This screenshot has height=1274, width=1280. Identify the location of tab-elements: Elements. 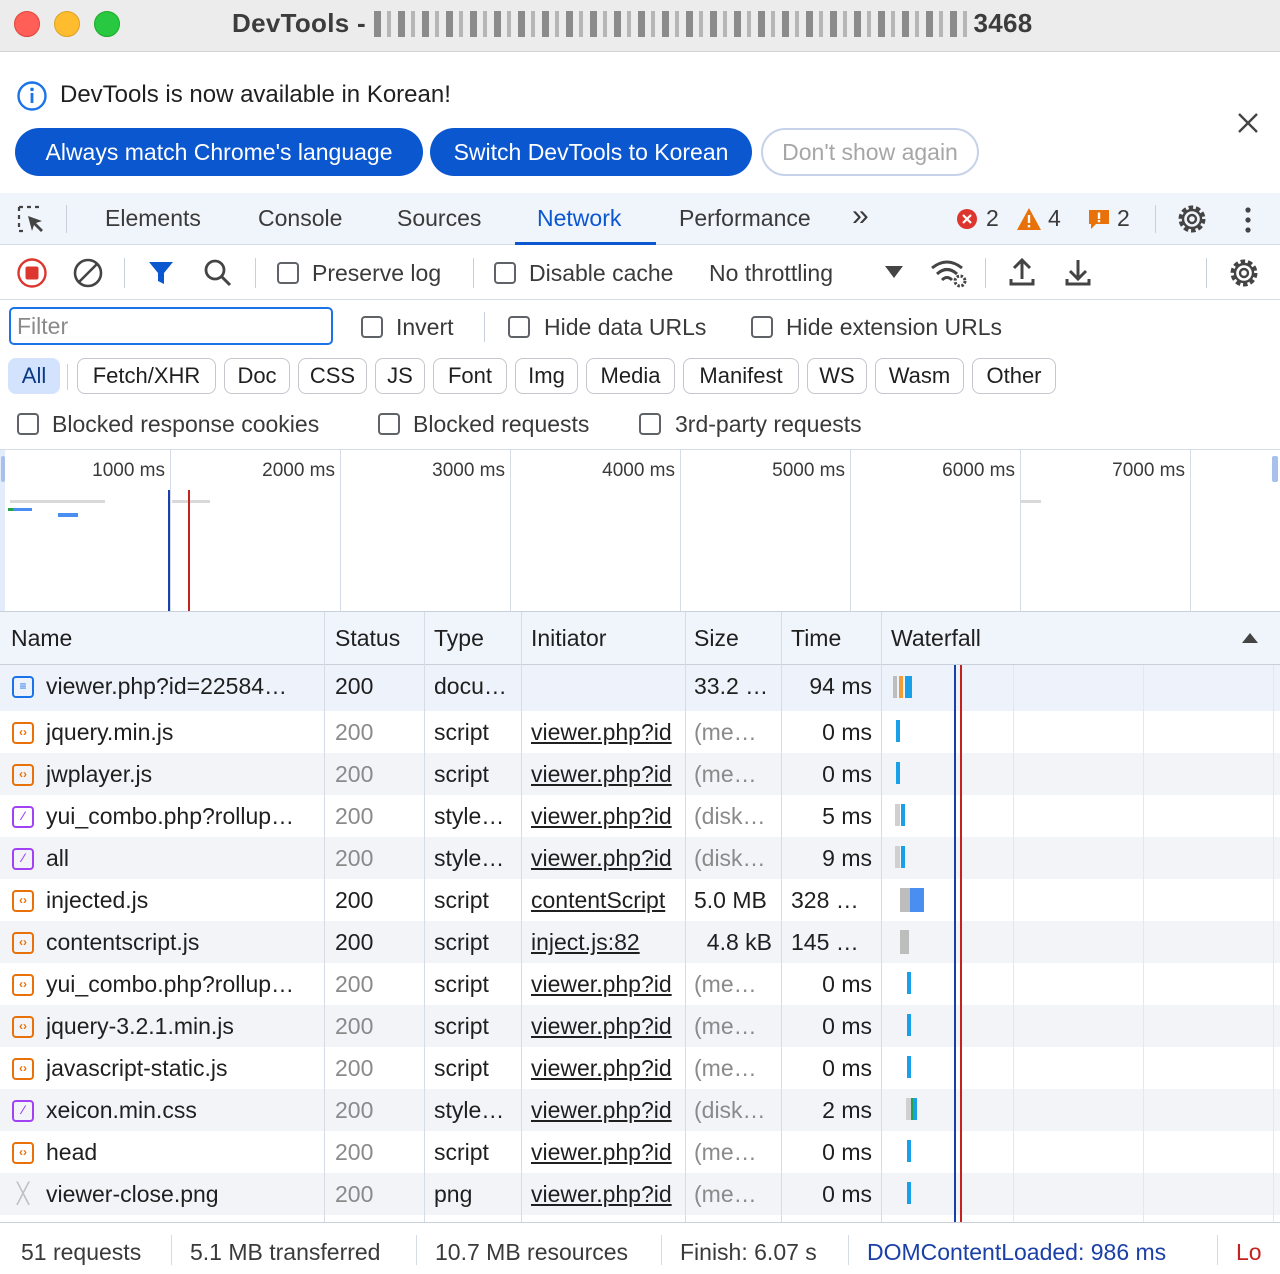
(153, 218).